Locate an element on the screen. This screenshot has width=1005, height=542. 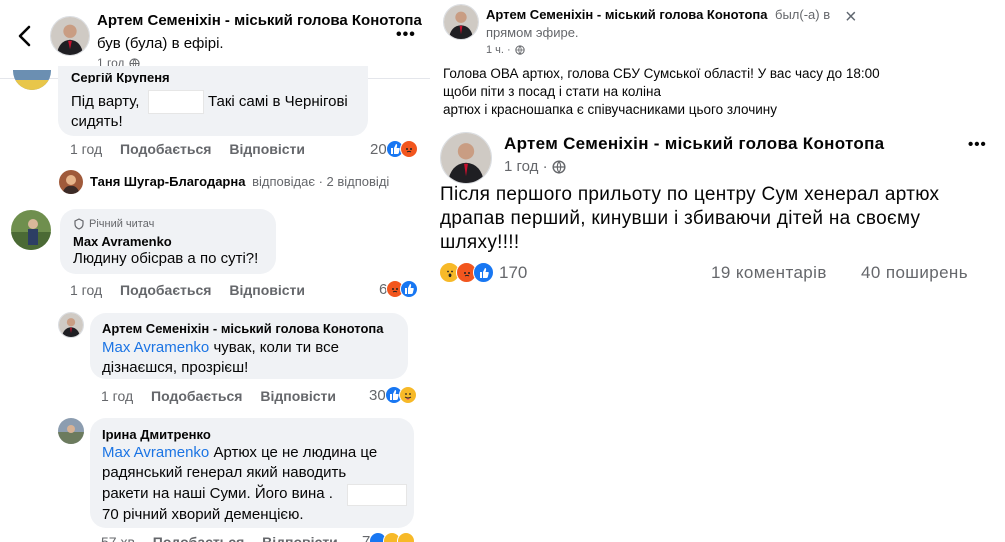
comments-count-link: 19 коментарів is located at coordinates (769, 273).